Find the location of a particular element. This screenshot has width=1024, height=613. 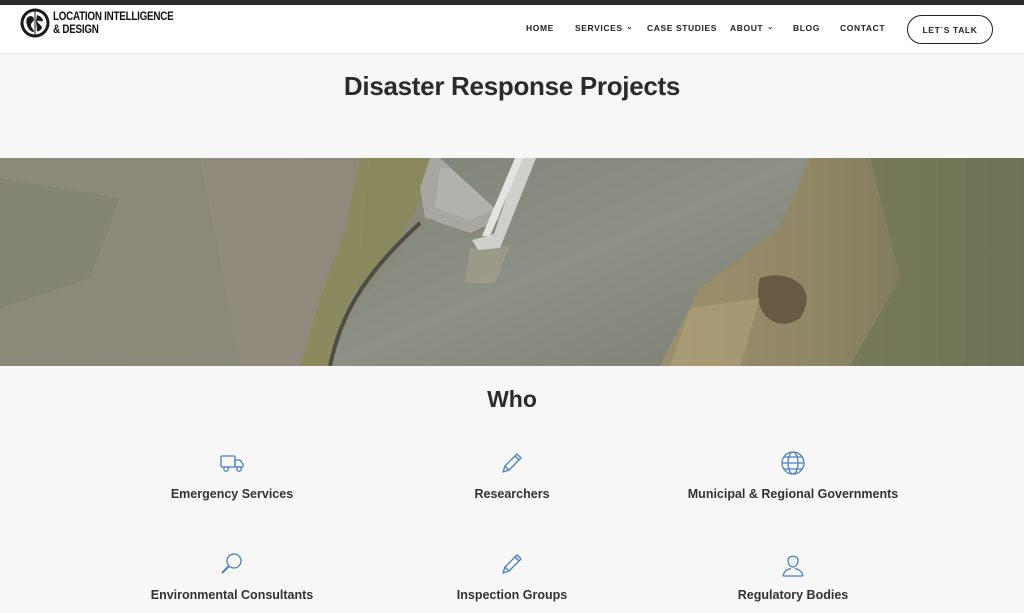

magnifier-icon is located at coordinates (231, 563).